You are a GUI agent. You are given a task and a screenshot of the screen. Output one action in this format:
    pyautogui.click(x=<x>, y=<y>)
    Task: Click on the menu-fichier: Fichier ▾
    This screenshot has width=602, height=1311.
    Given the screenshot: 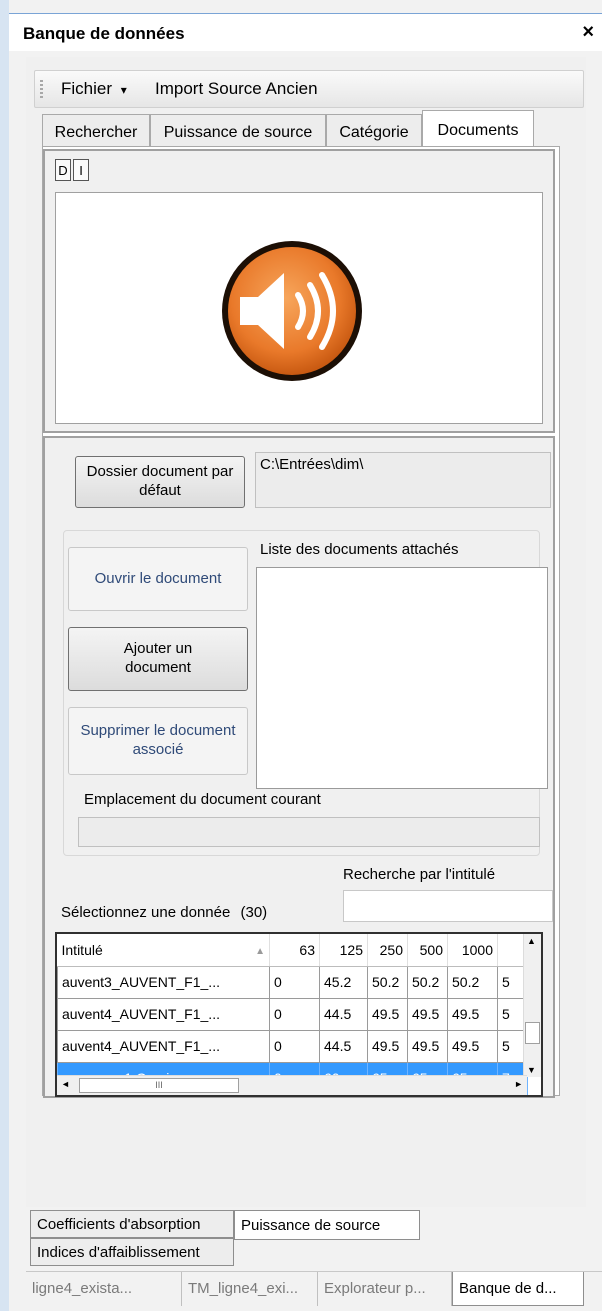 What is the action you would take?
    pyautogui.click(x=94, y=89)
    